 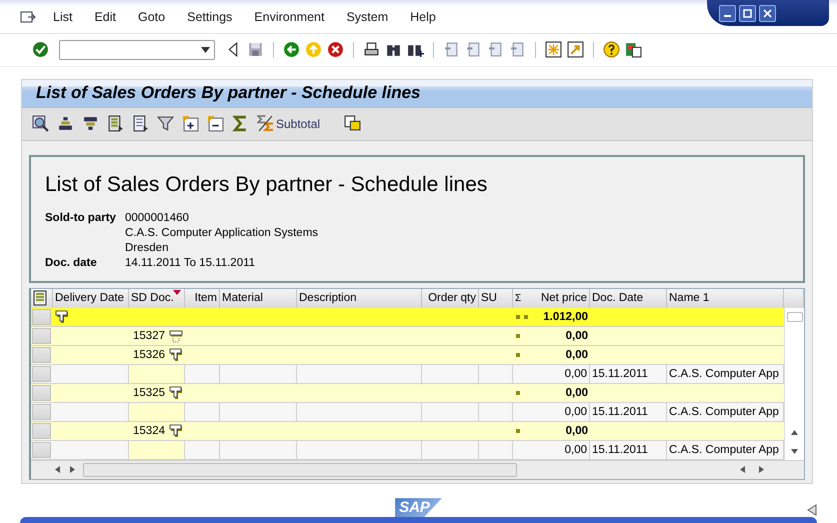 I want to click on scroll-down-icon, so click(x=794, y=451).